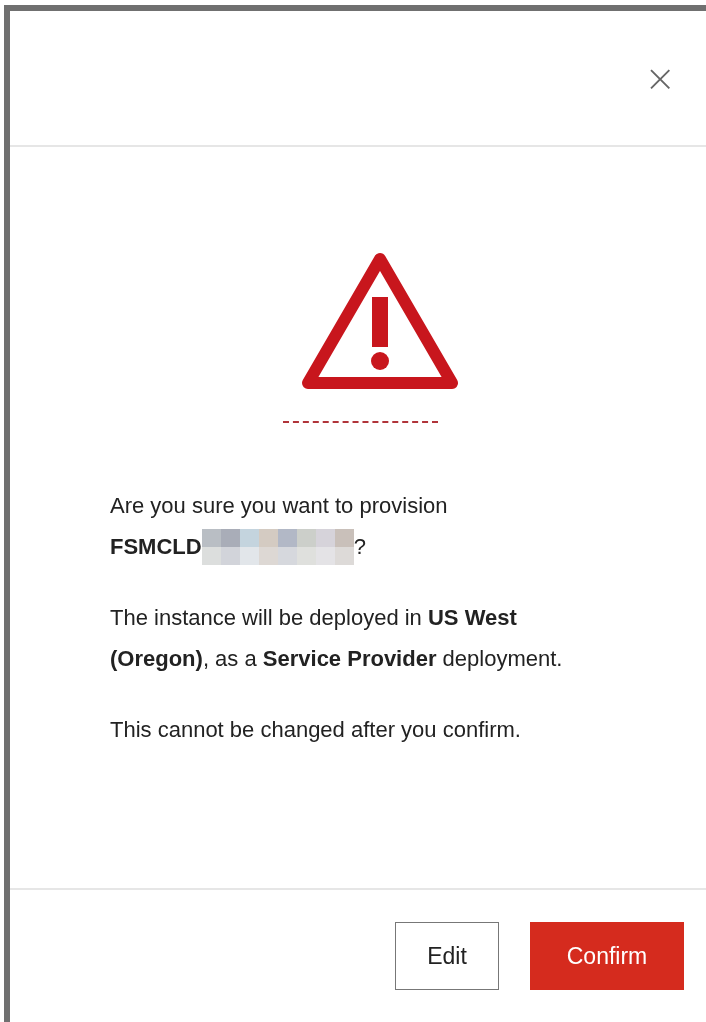  I want to click on message-text: The instance will be deployed in US West (Oregon), as a Service Provider deployment., so click(337, 638).